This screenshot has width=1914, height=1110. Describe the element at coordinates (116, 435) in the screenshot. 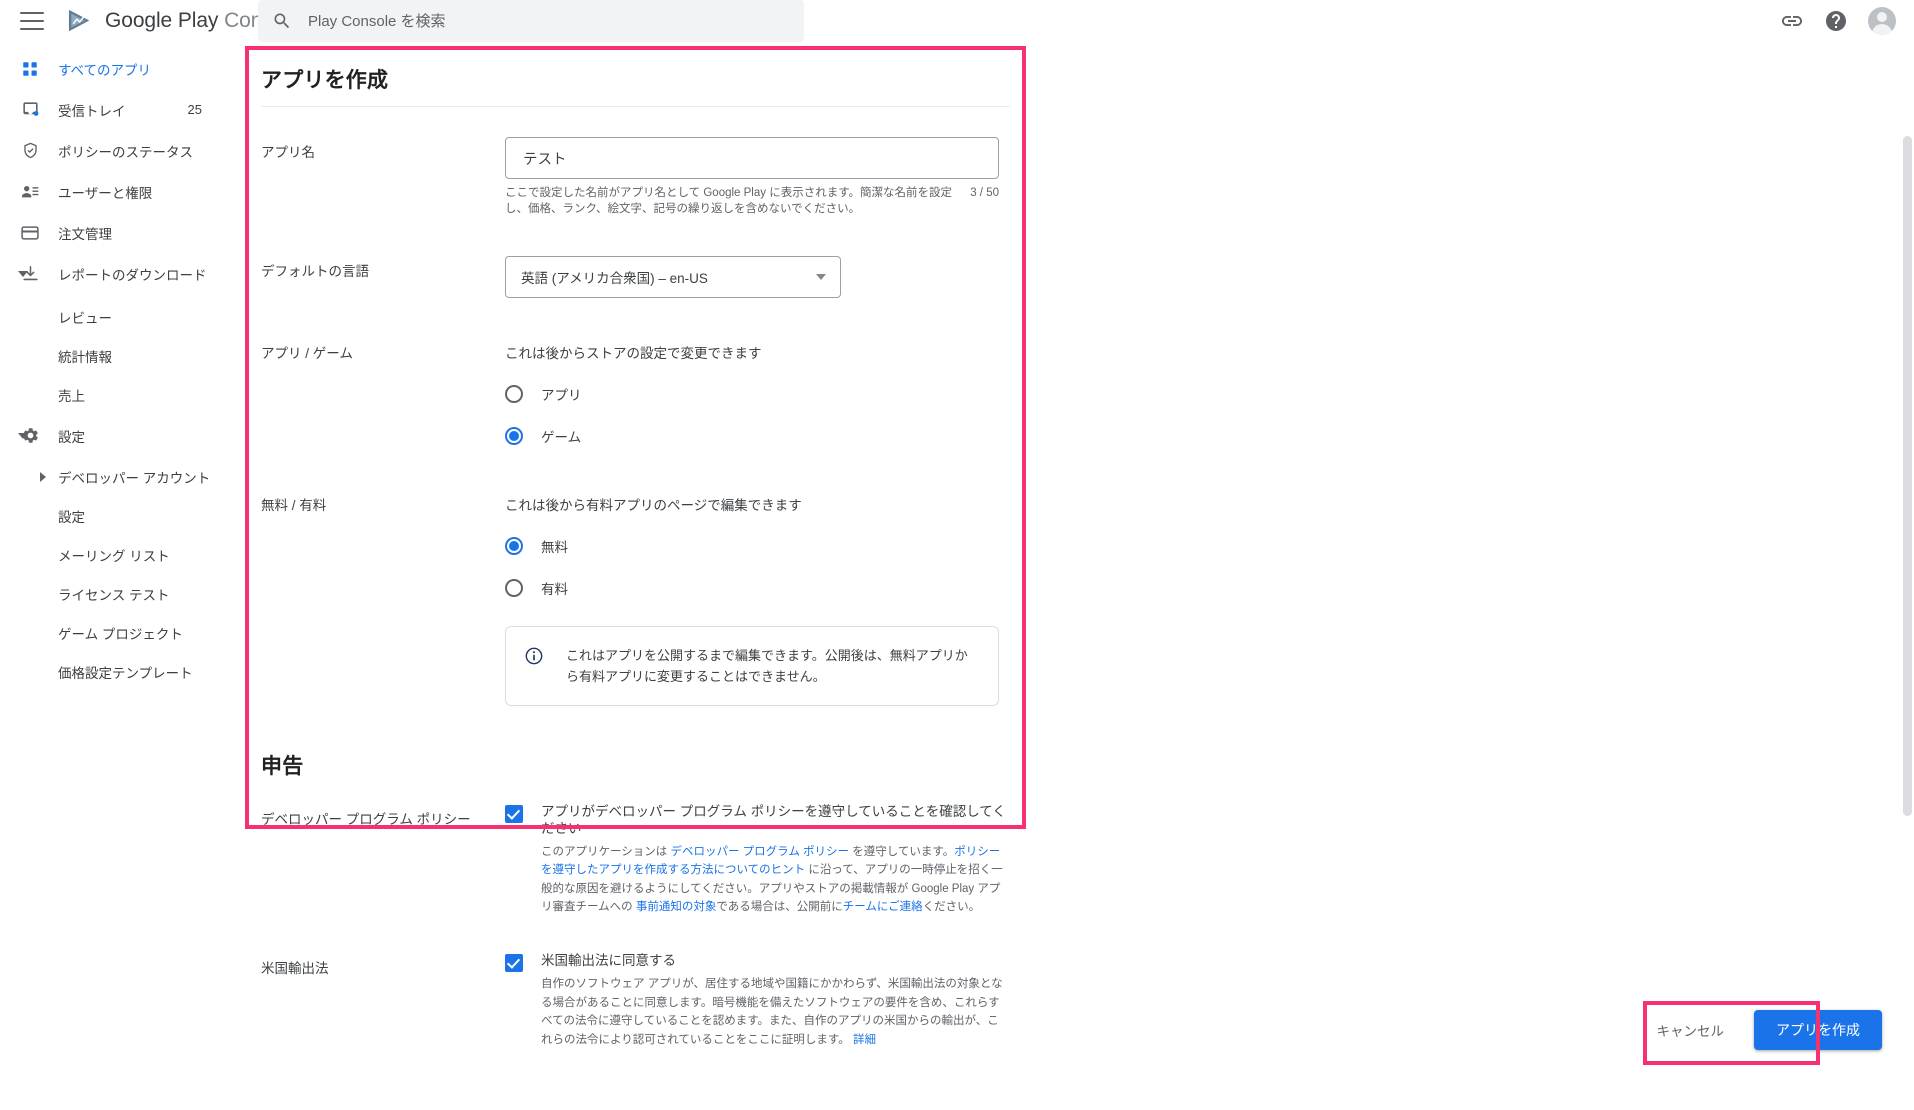

I see `sidebar-item-settings: 設定` at that location.